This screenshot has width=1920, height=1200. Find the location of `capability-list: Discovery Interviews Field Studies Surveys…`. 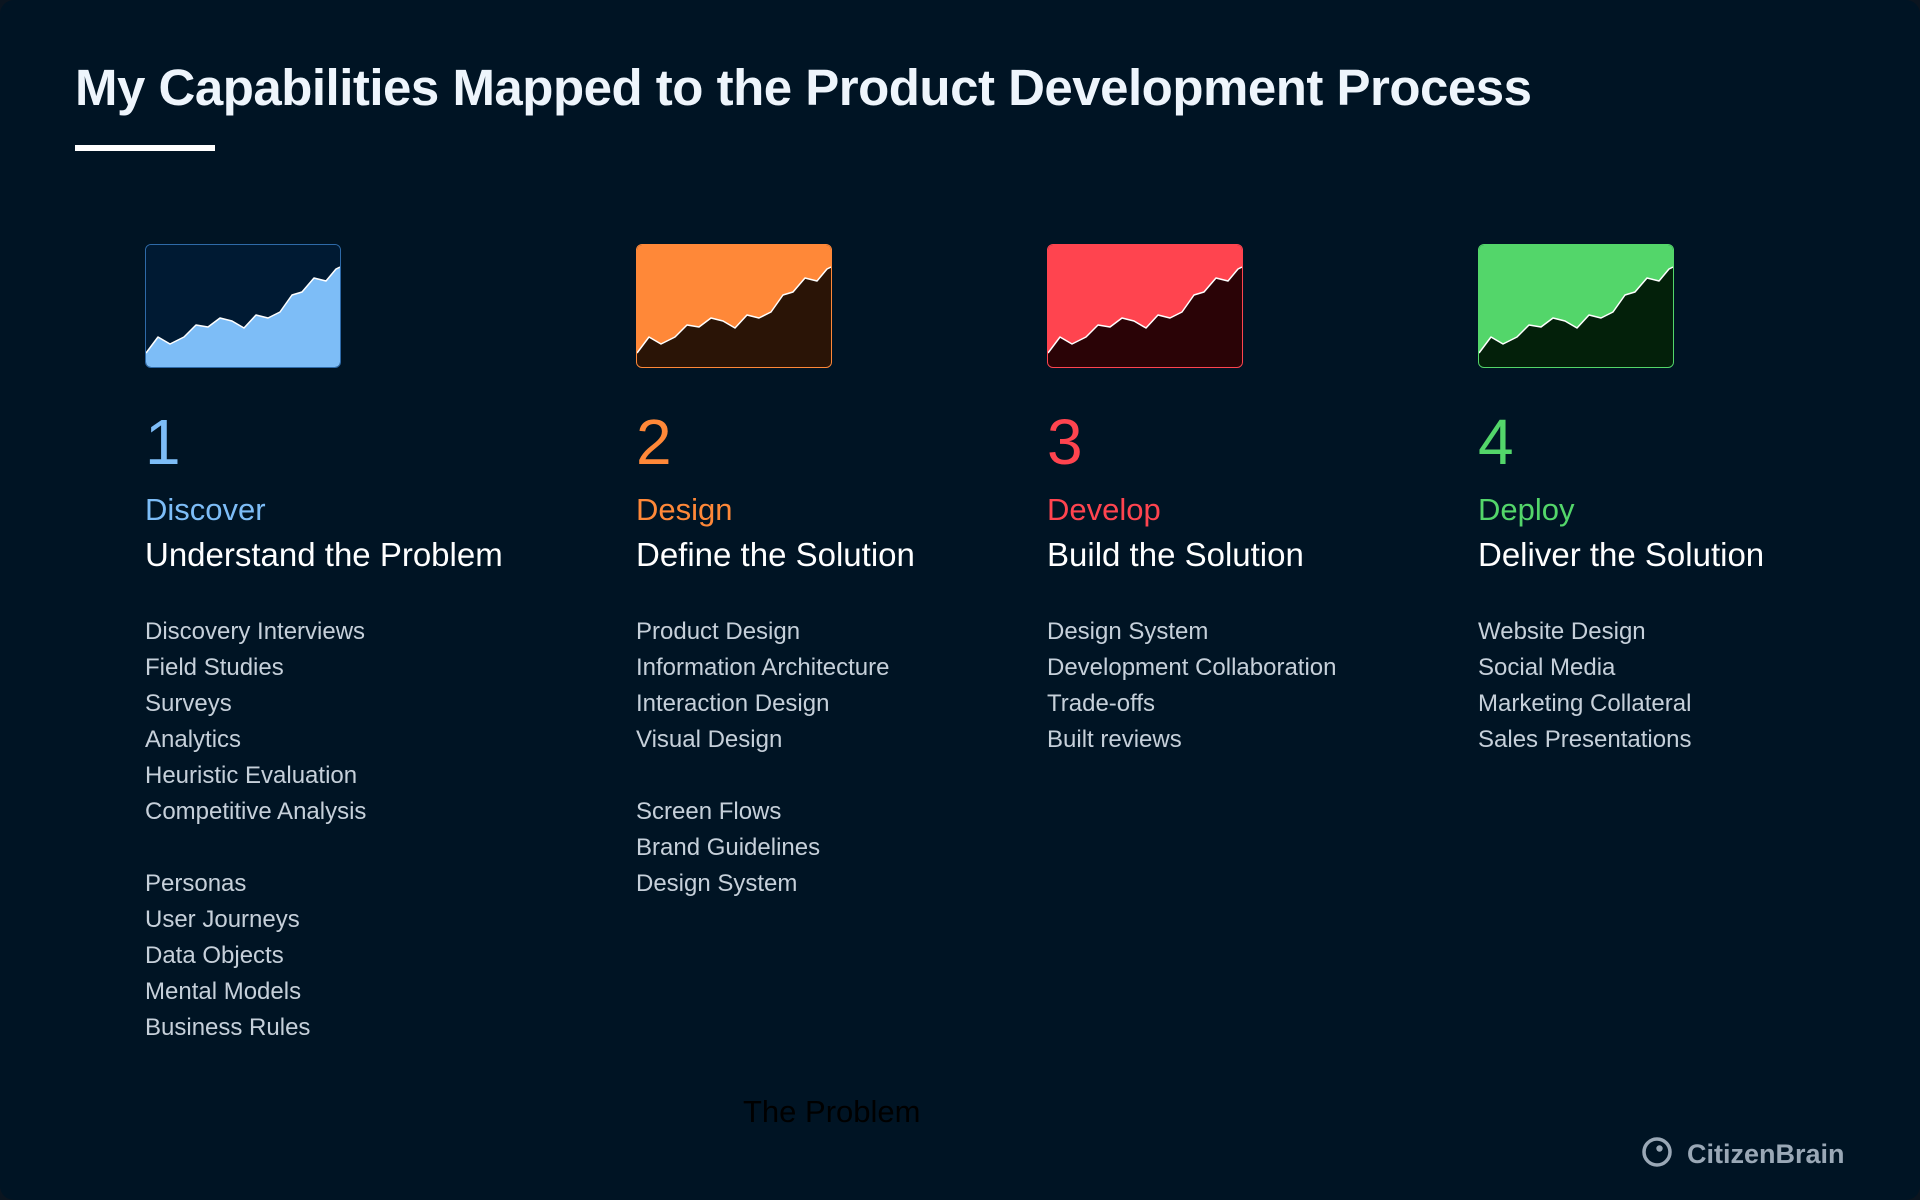

capability-list: Discovery Interviews Field Studies Surveys… is located at coordinates (324, 830).